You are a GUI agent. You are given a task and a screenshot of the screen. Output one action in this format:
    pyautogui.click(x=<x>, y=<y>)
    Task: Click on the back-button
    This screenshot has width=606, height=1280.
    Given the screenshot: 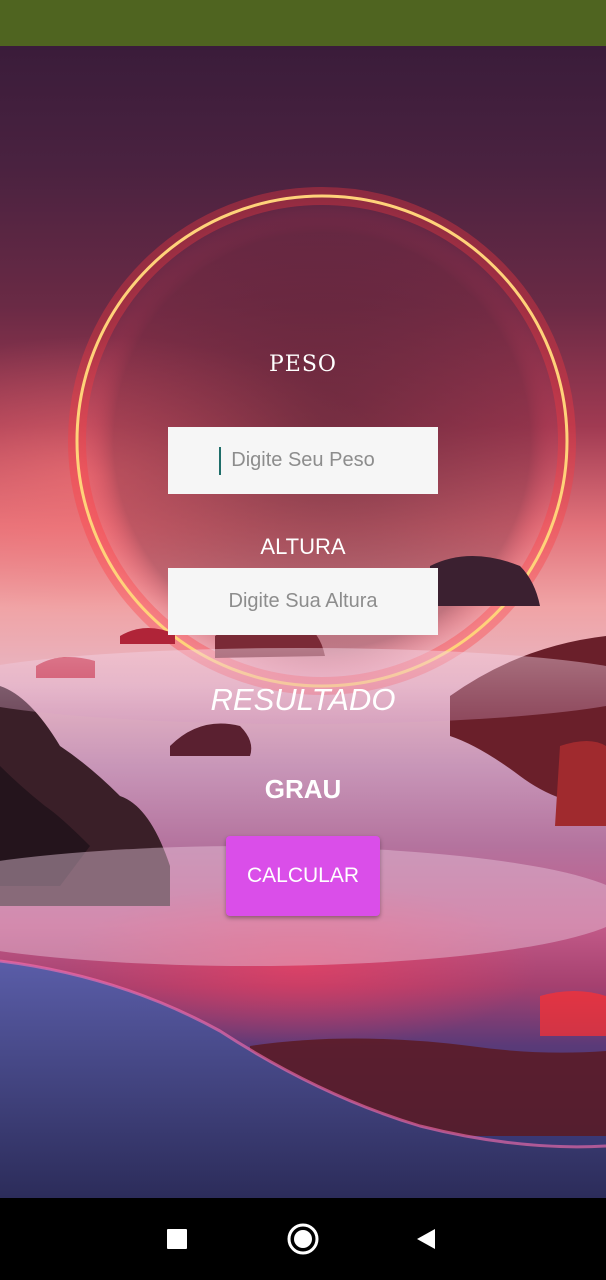 What is the action you would take?
    pyautogui.click(x=426, y=1239)
    